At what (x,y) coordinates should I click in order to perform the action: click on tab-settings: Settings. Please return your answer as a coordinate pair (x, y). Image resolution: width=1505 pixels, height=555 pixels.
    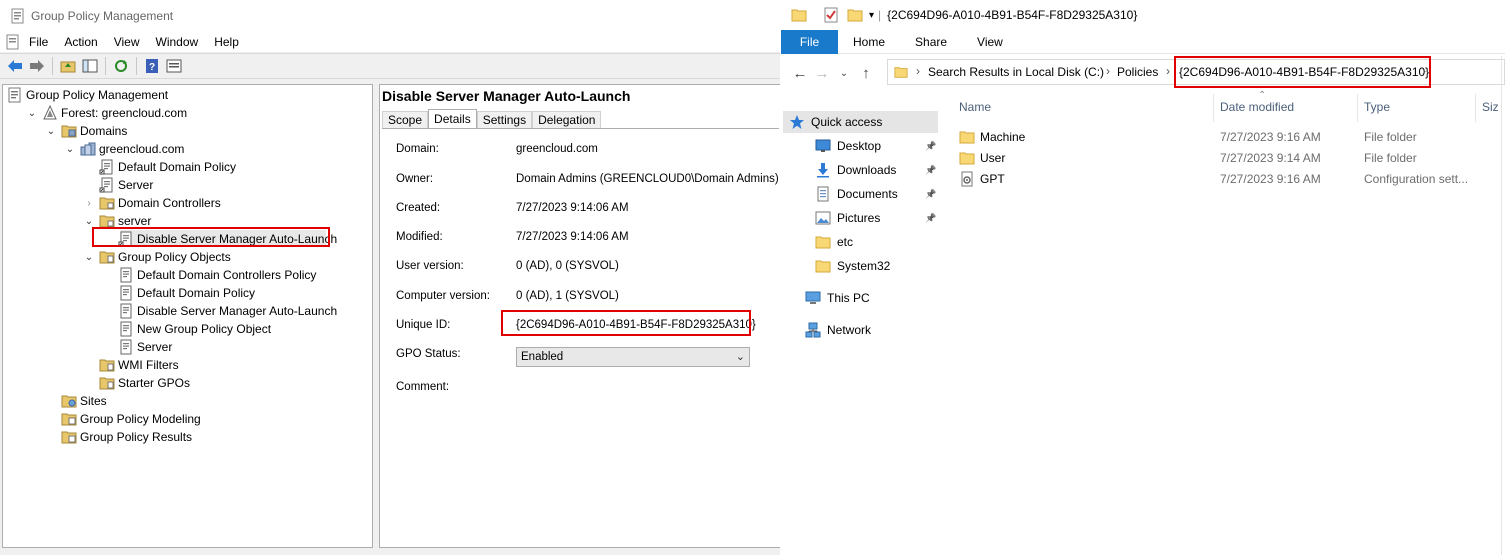
    Looking at the image, I should click on (504, 120).